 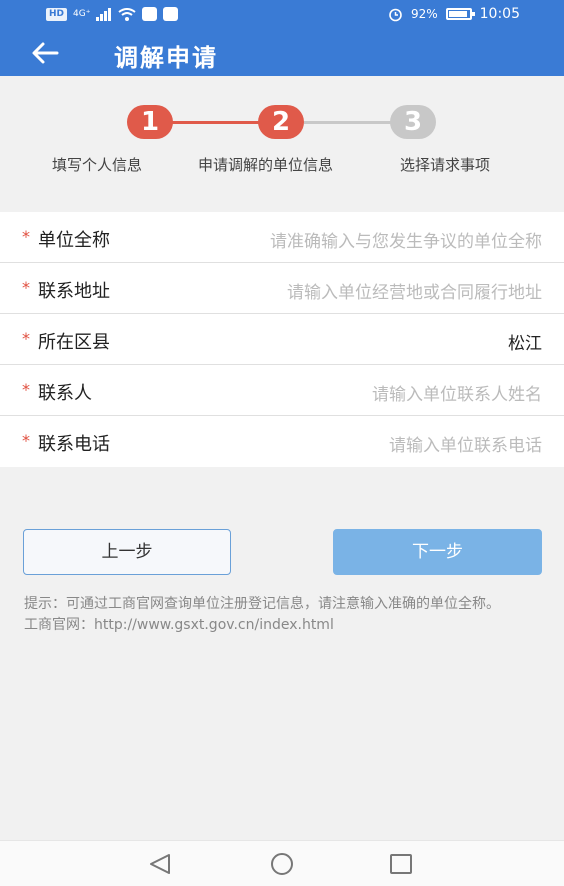 What do you see at coordinates (74, 342) in the screenshot?
I see `field-label: 所在区县` at bounding box center [74, 342].